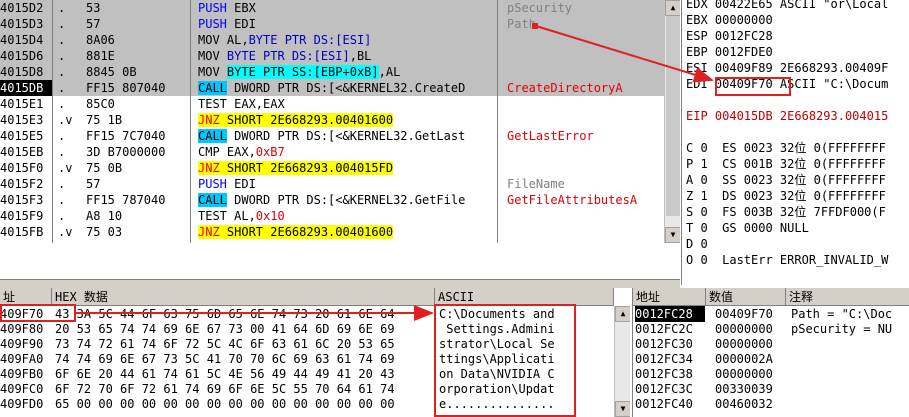  Describe the element at coordinates (572, 200) in the screenshot. I see `disasm-comment: GetFileAttributesA` at that location.